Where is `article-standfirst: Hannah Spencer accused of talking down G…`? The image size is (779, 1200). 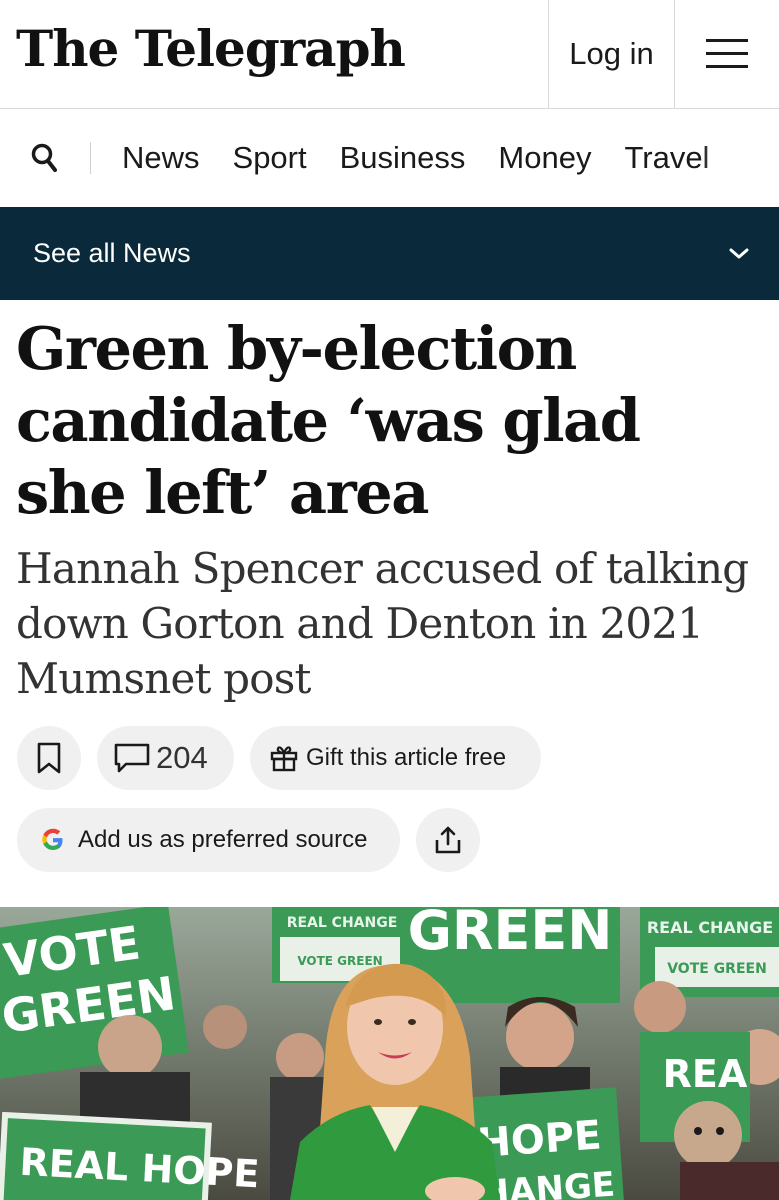
article-standfirst: Hannah Spencer accused of talking down G… is located at coordinates (382, 623).